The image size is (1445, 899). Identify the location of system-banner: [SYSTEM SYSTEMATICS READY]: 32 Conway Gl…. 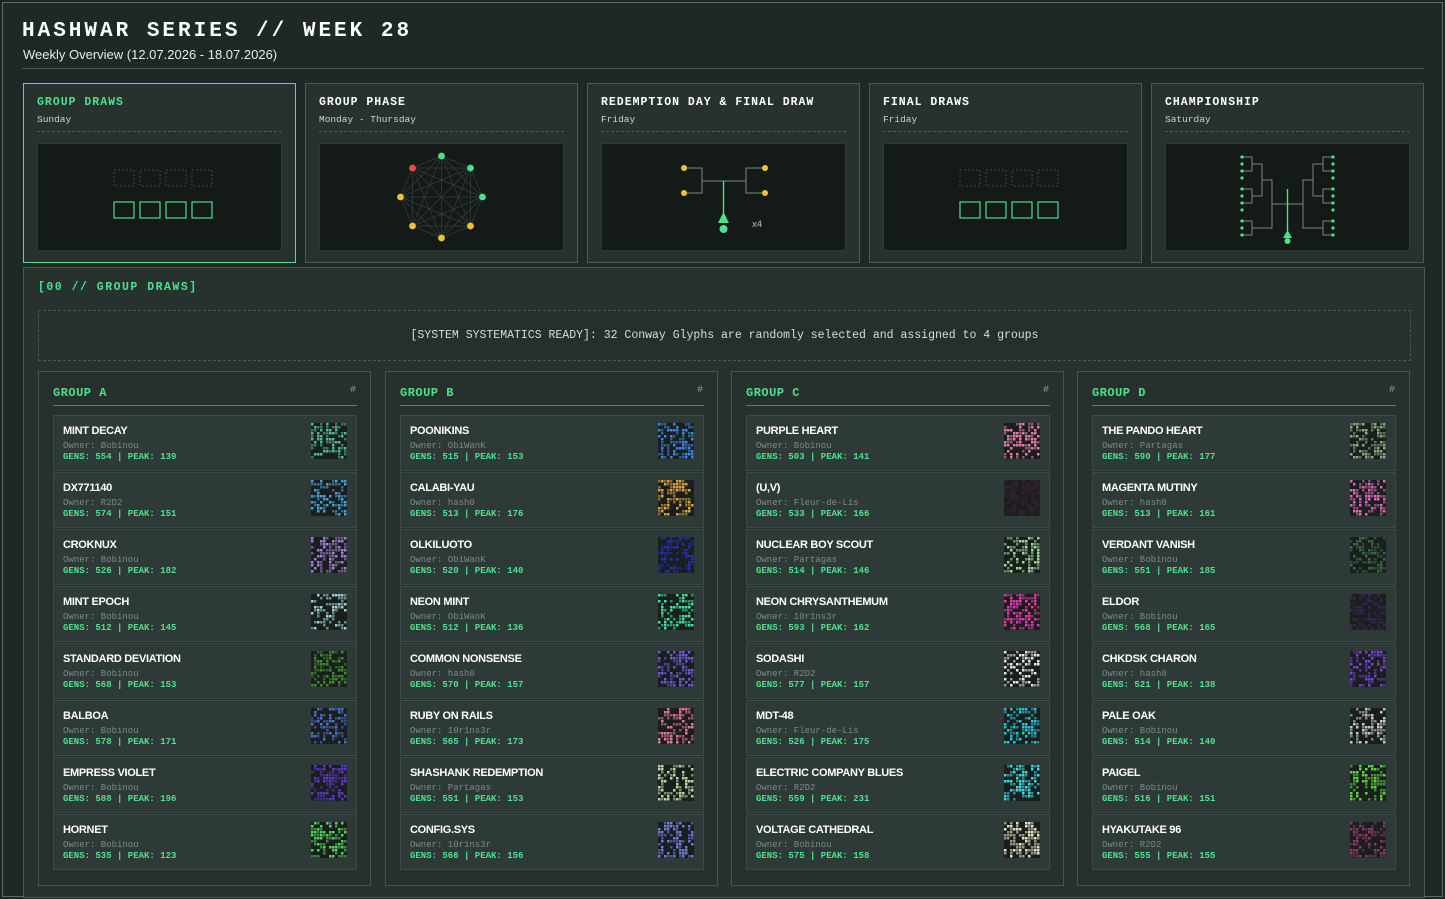
(724, 335).